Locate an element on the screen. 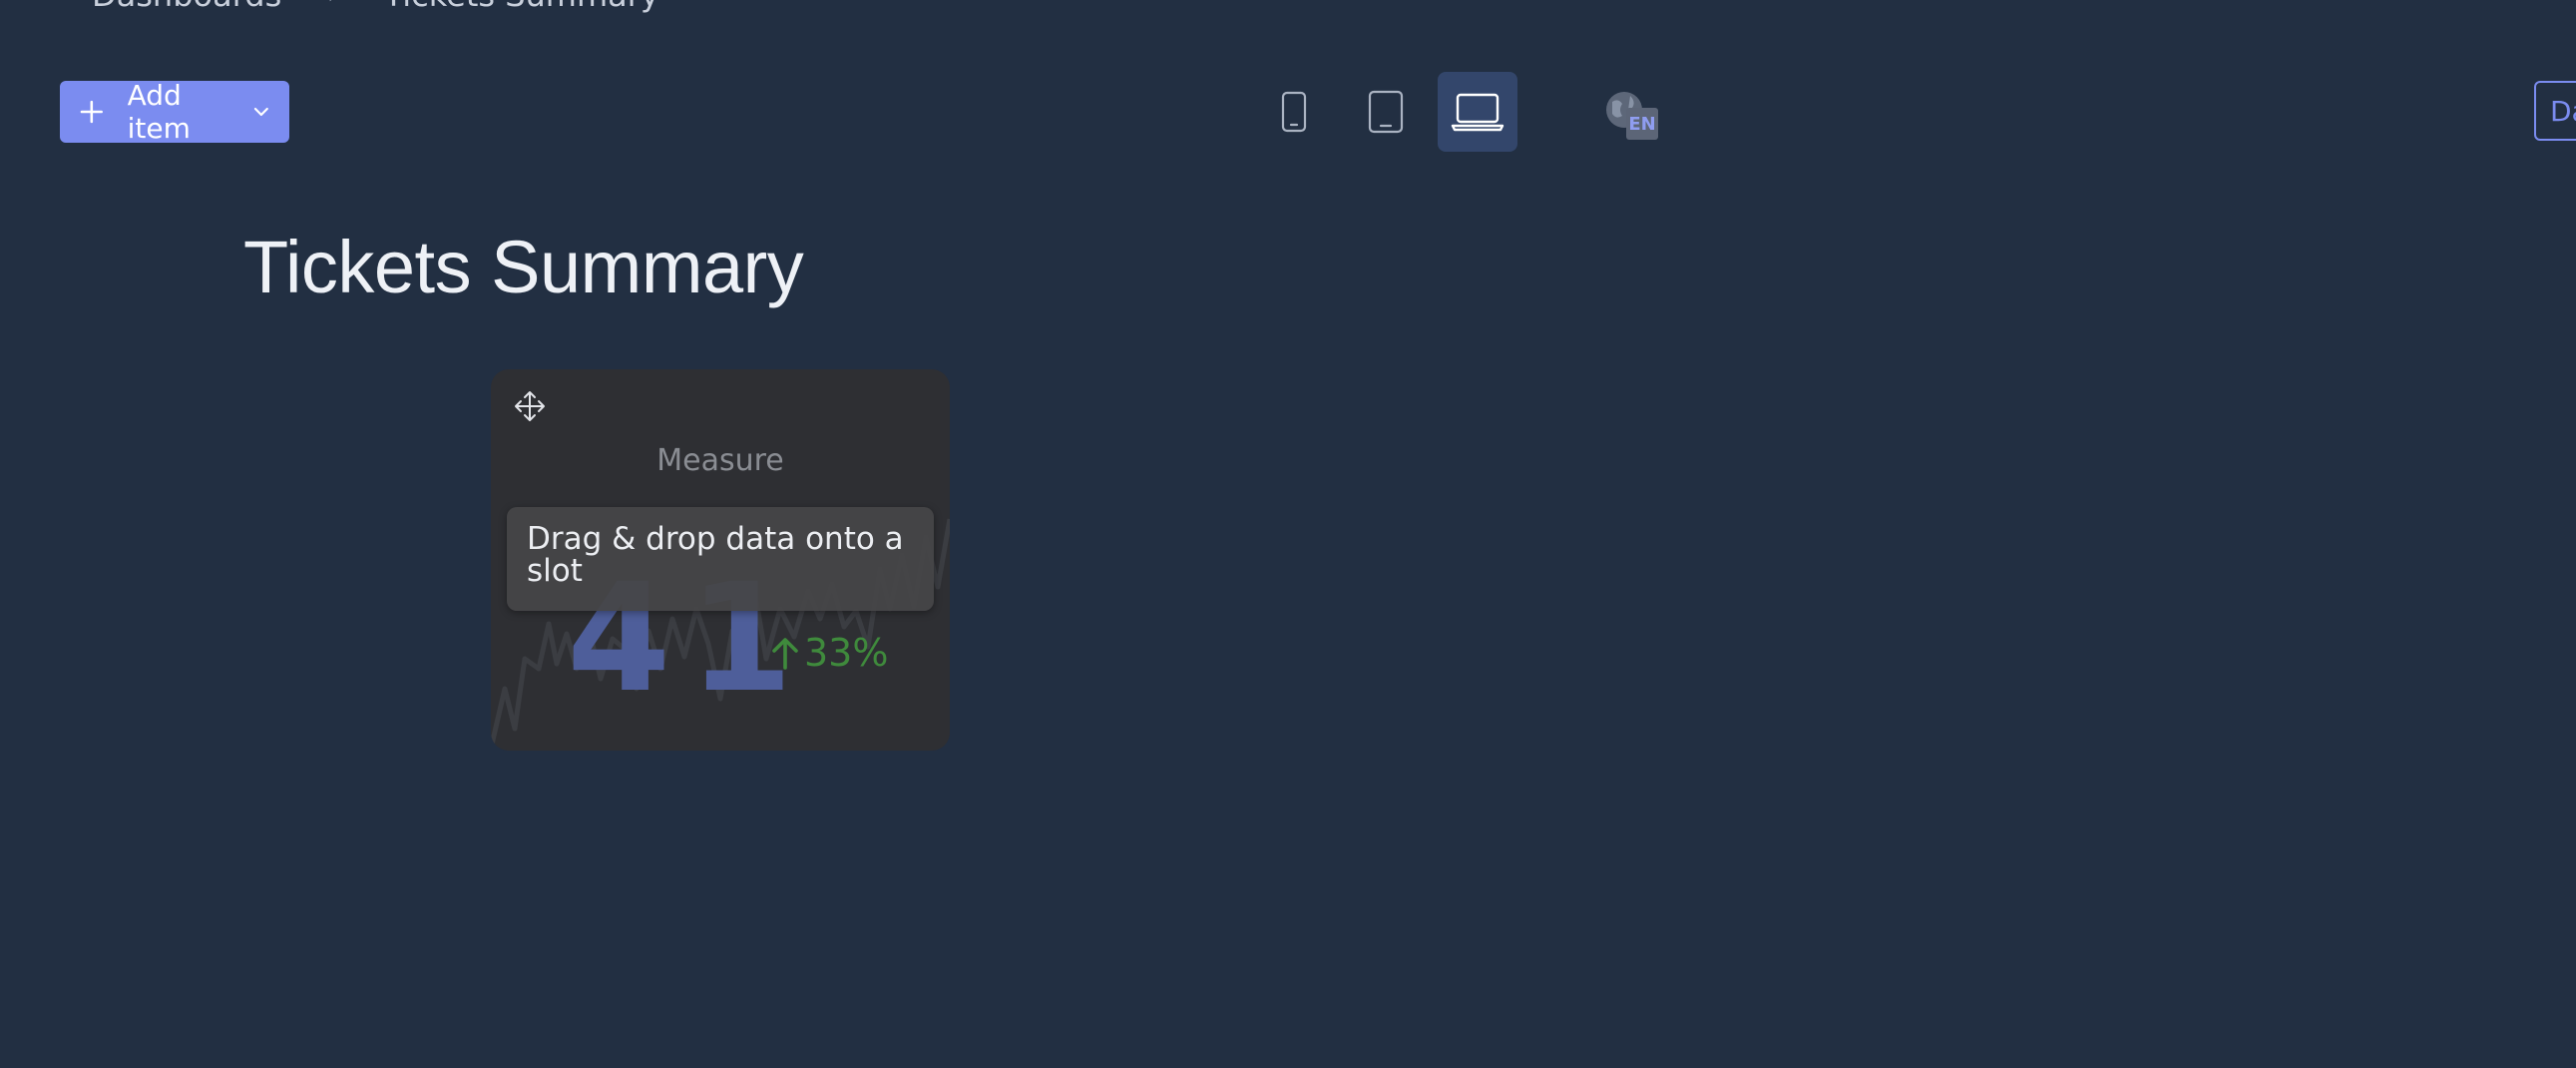 The image size is (2576, 1068). tablet-icon is located at coordinates (1386, 112).